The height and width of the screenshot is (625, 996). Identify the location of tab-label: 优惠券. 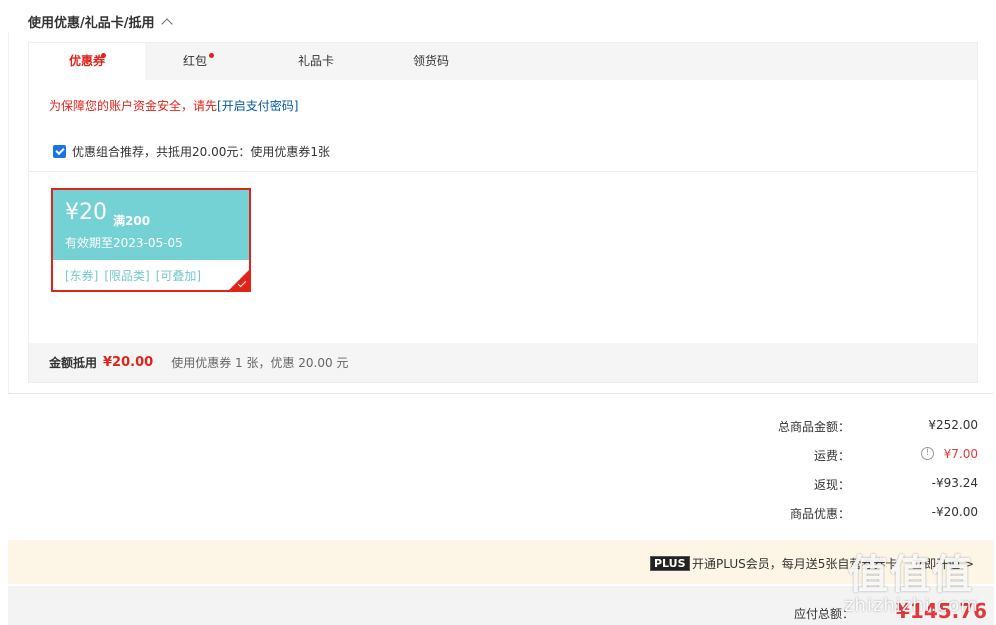
(86, 61).